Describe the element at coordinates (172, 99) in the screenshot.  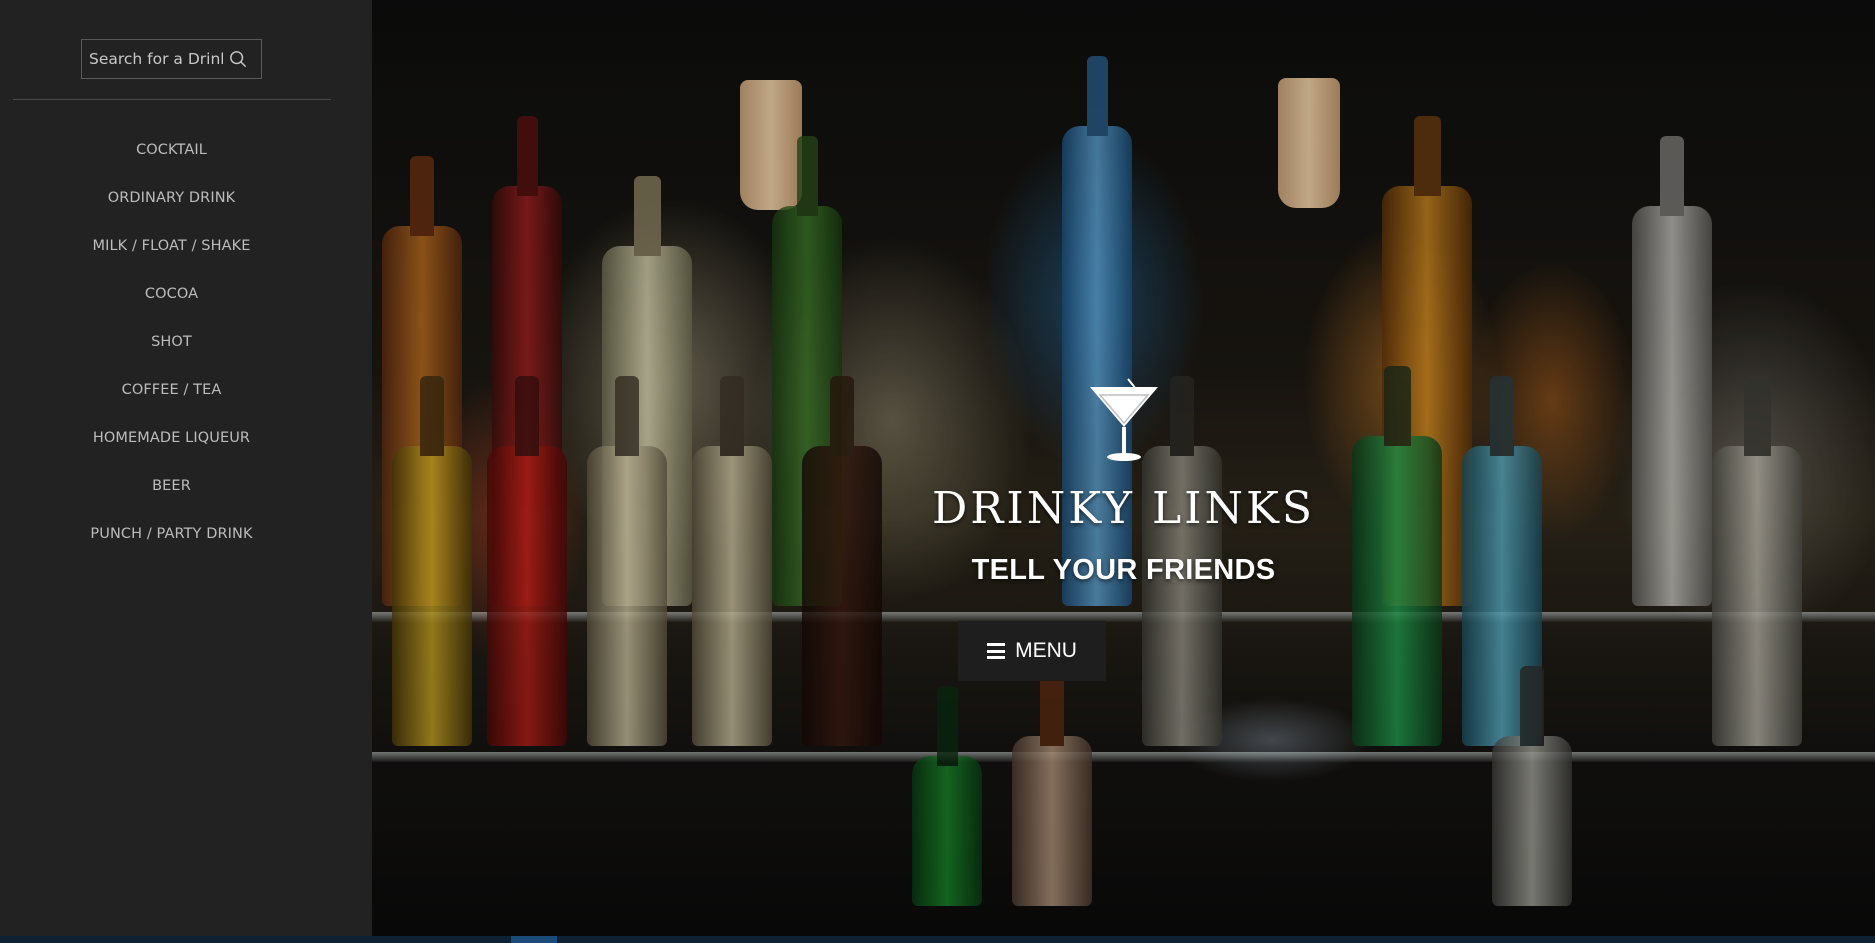
I see `sidebar-divider` at that location.